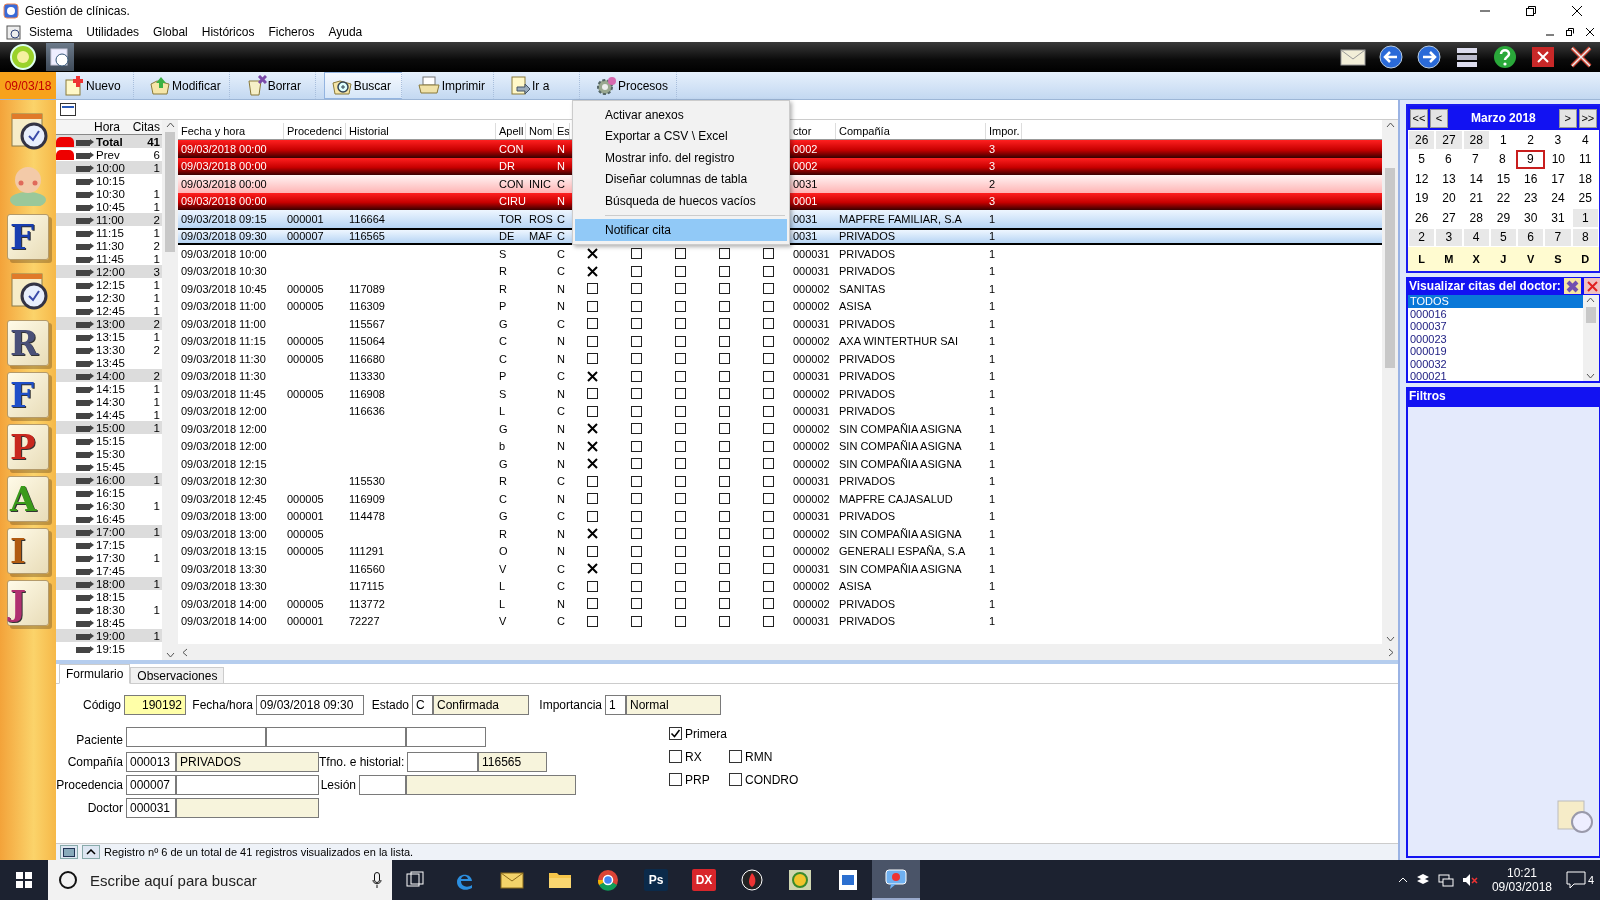 The width and height of the screenshot is (1600, 900). What do you see at coordinates (95, 761) in the screenshot?
I see `field-label: Compañía` at bounding box center [95, 761].